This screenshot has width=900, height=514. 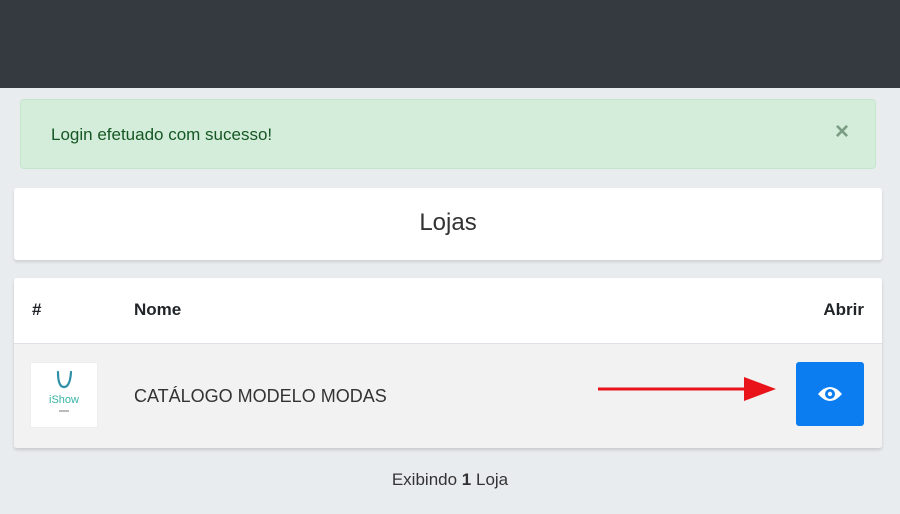 I want to click on open-store-button, so click(x=830, y=394).